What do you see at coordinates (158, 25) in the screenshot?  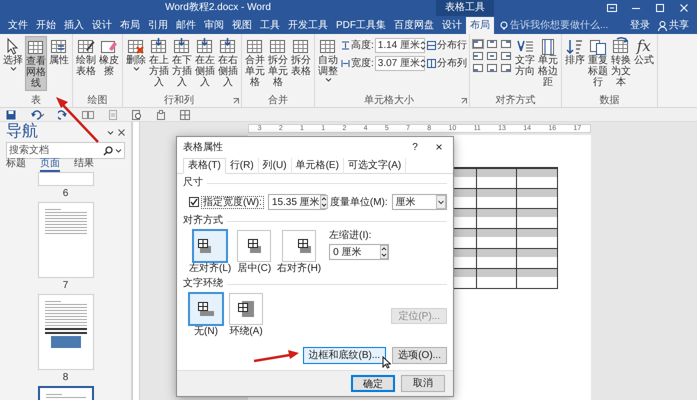 I see `ribbon-tab: 引用` at bounding box center [158, 25].